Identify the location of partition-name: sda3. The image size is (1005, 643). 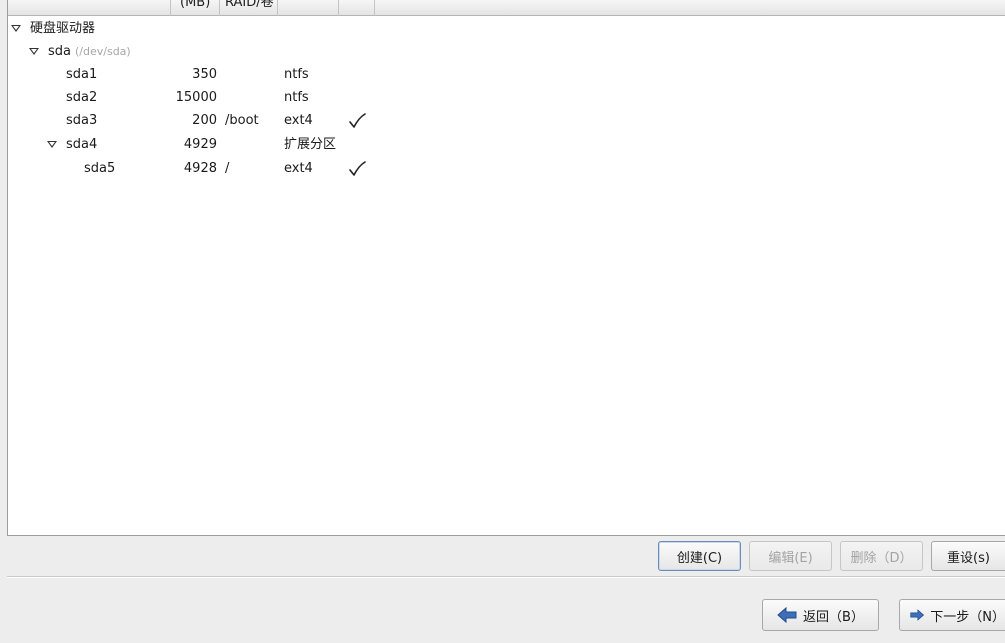
(82, 120).